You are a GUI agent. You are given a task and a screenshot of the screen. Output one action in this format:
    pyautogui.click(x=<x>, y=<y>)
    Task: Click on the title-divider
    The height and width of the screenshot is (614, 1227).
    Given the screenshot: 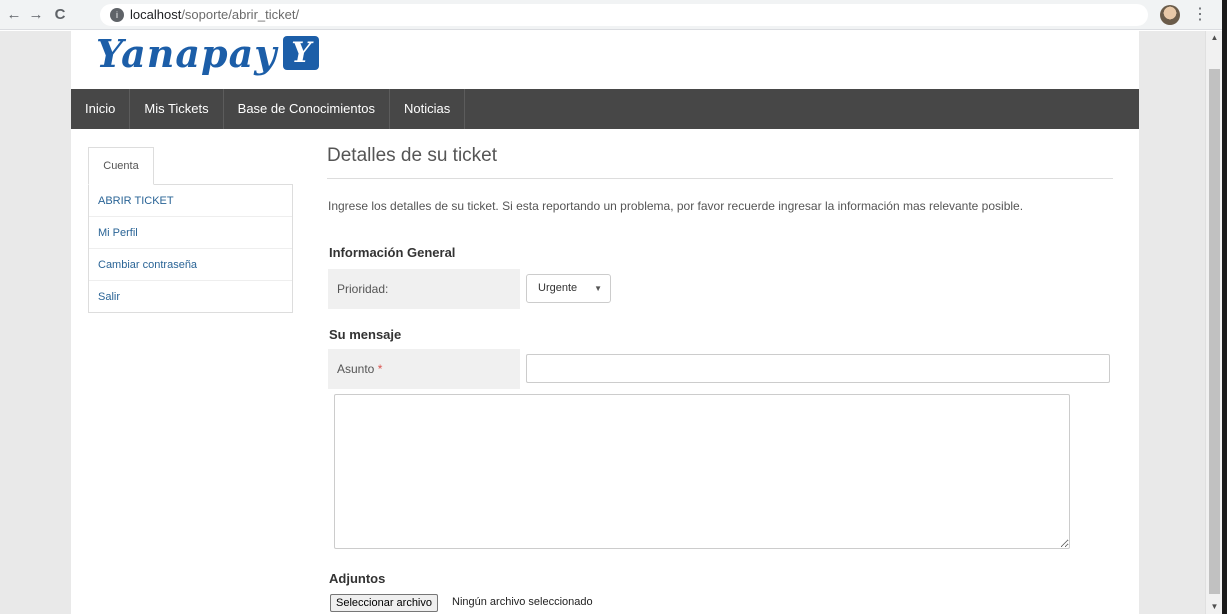 What is the action you would take?
    pyautogui.click(x=720, y=178)
    